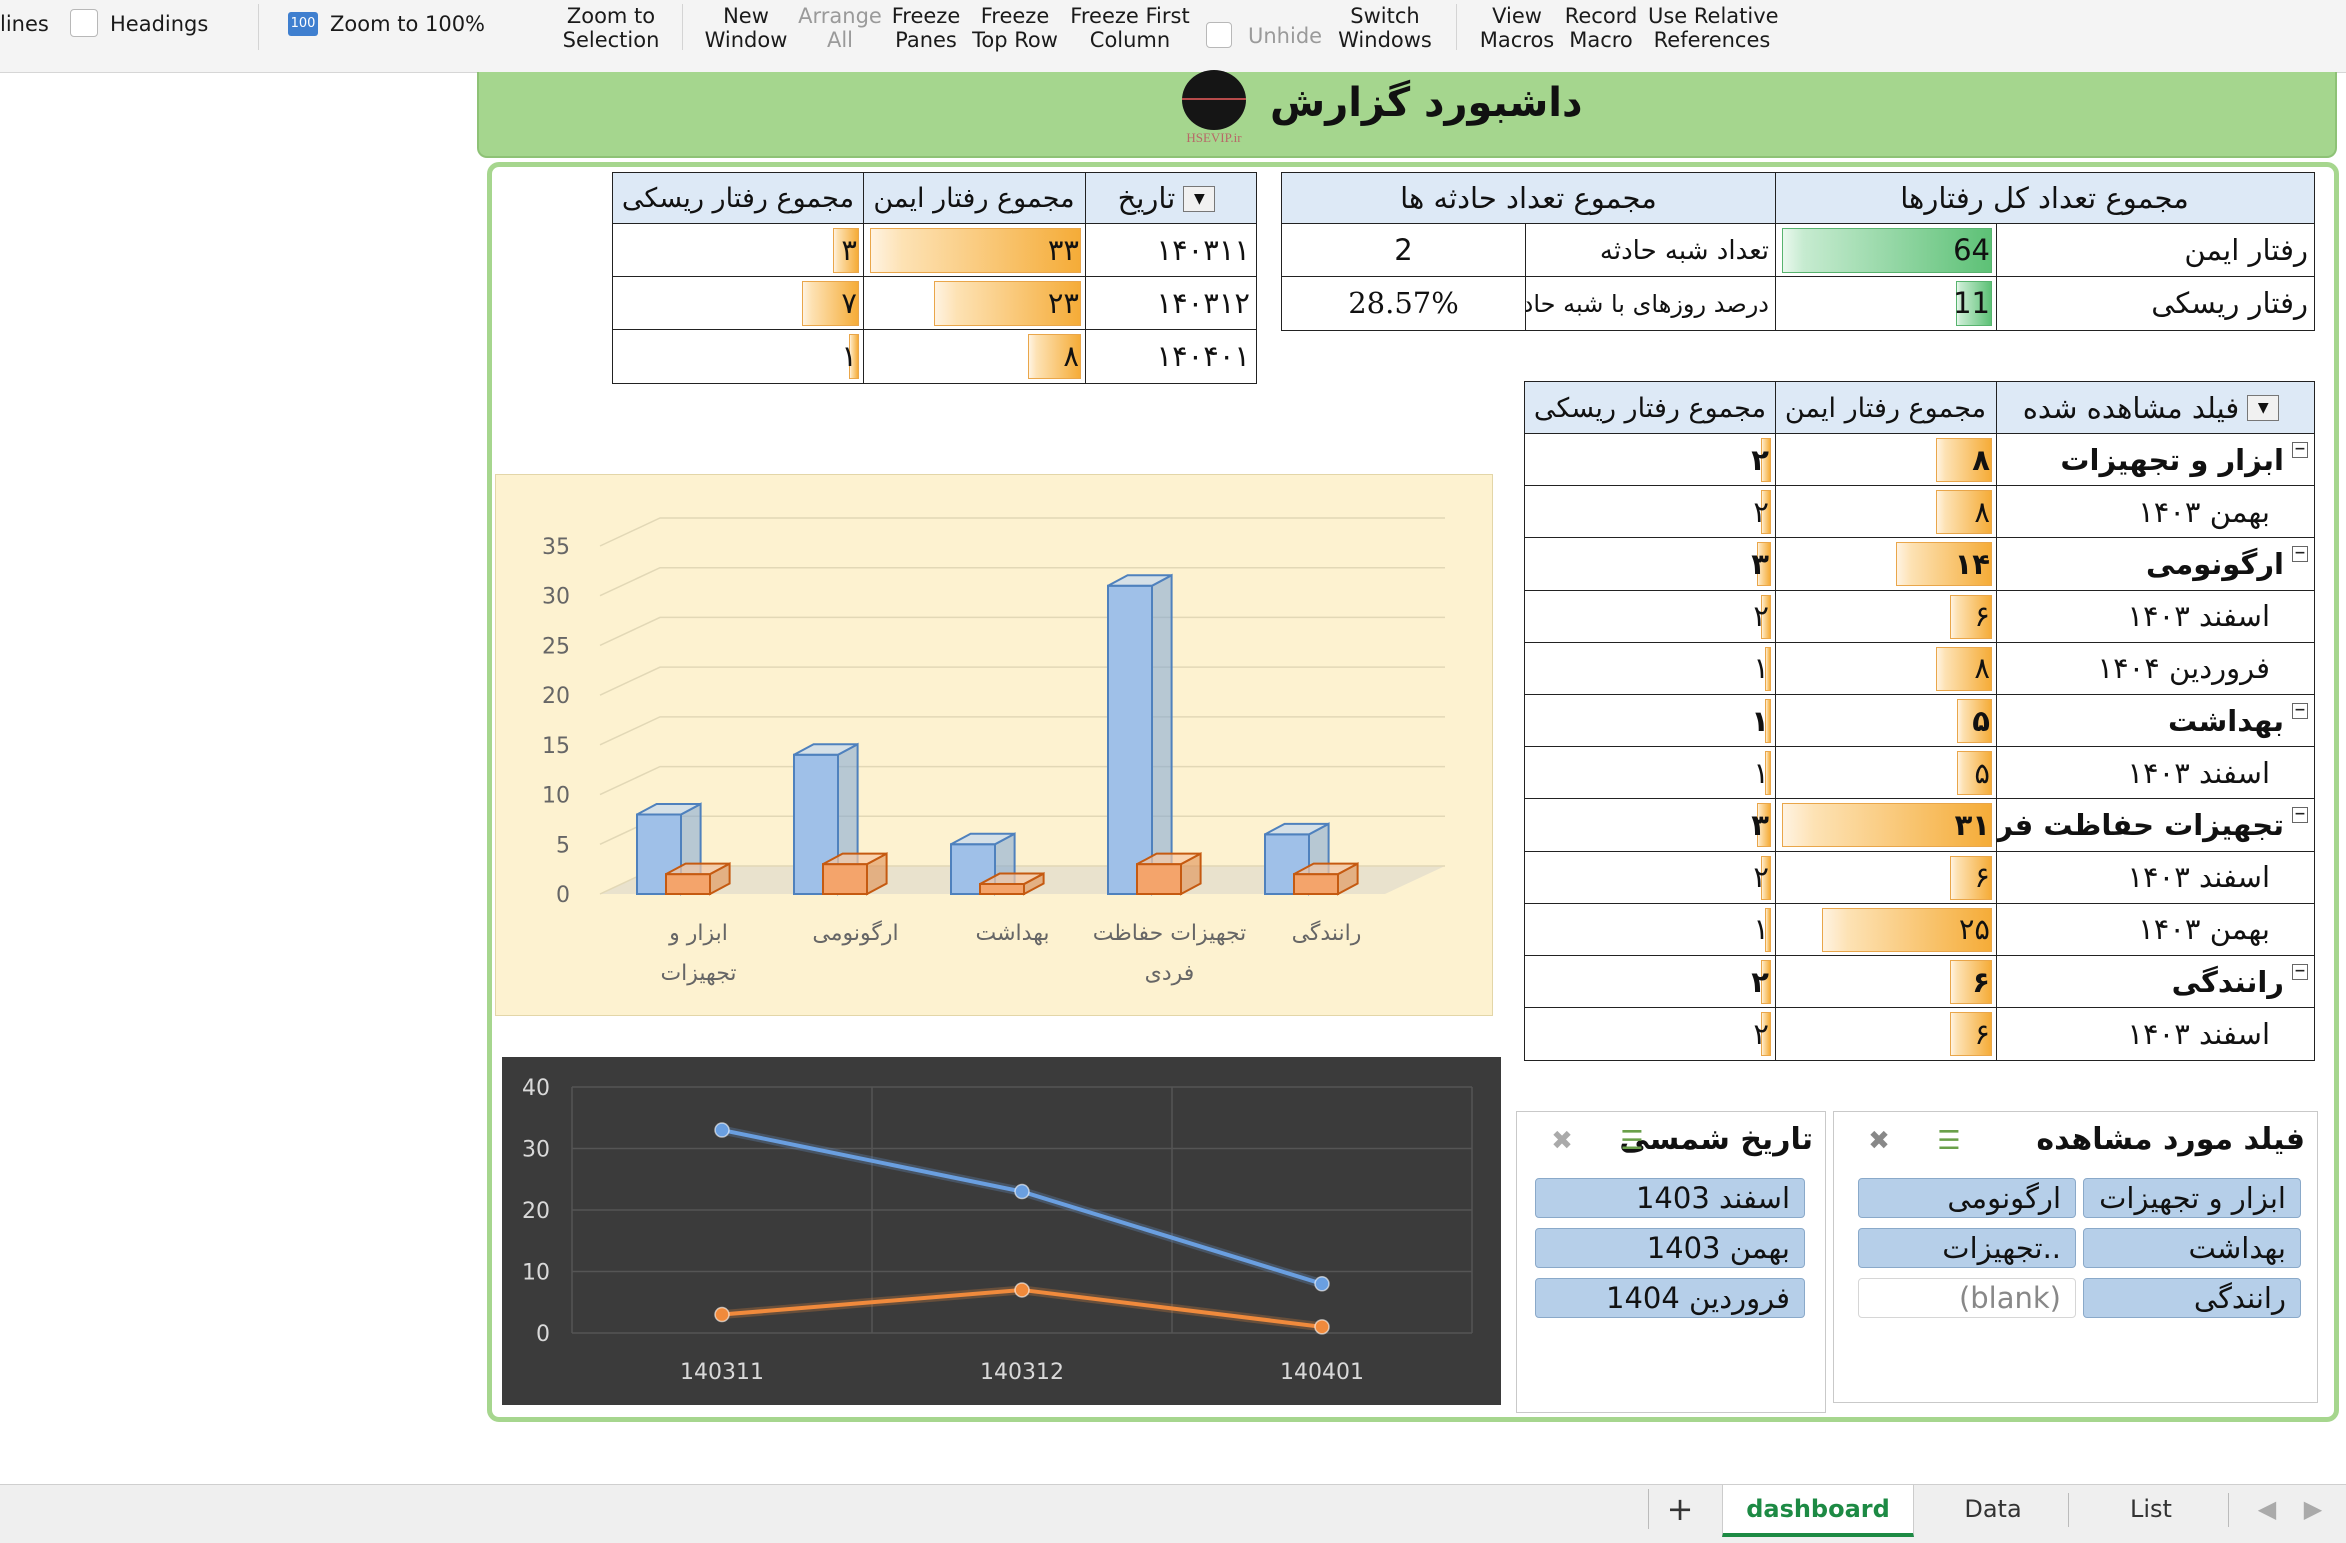 The width and height of the screenshot is (2346, 1543). What do you see at coordinates (1713, 28) in the screenshot?
I see `use-relative-references-button: Use Relative References` at bounding box center [1713, 28].